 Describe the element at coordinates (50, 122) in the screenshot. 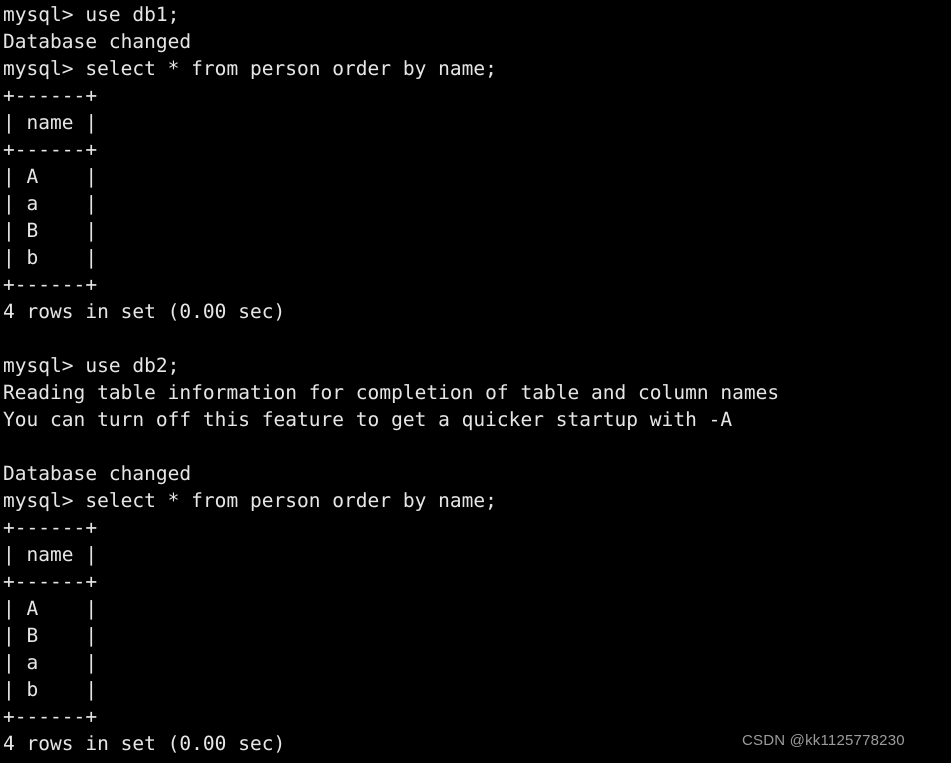

I see `result-table-header-db1: | name |` at that location.